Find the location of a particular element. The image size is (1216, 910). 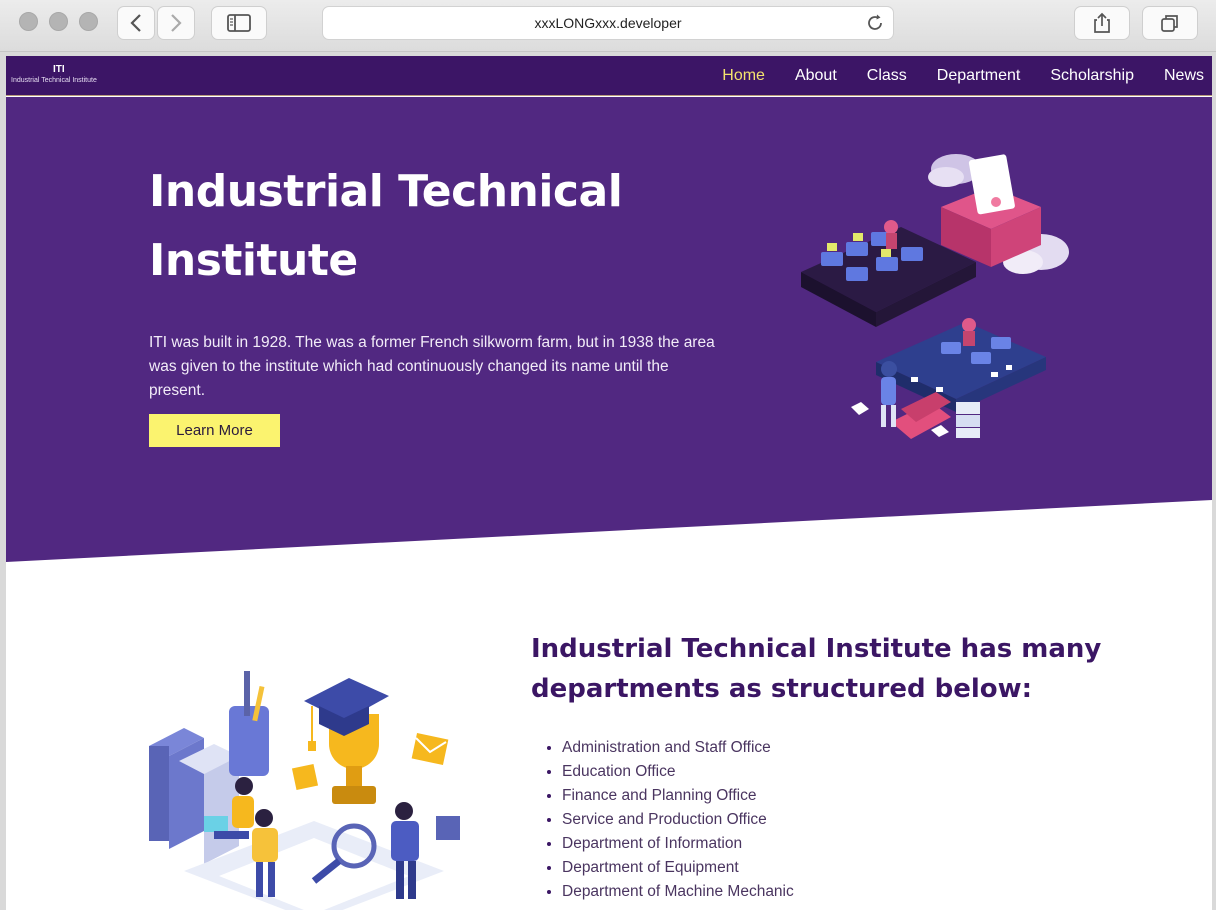

tabs-overview-button is located at coordinates (1170, 23).